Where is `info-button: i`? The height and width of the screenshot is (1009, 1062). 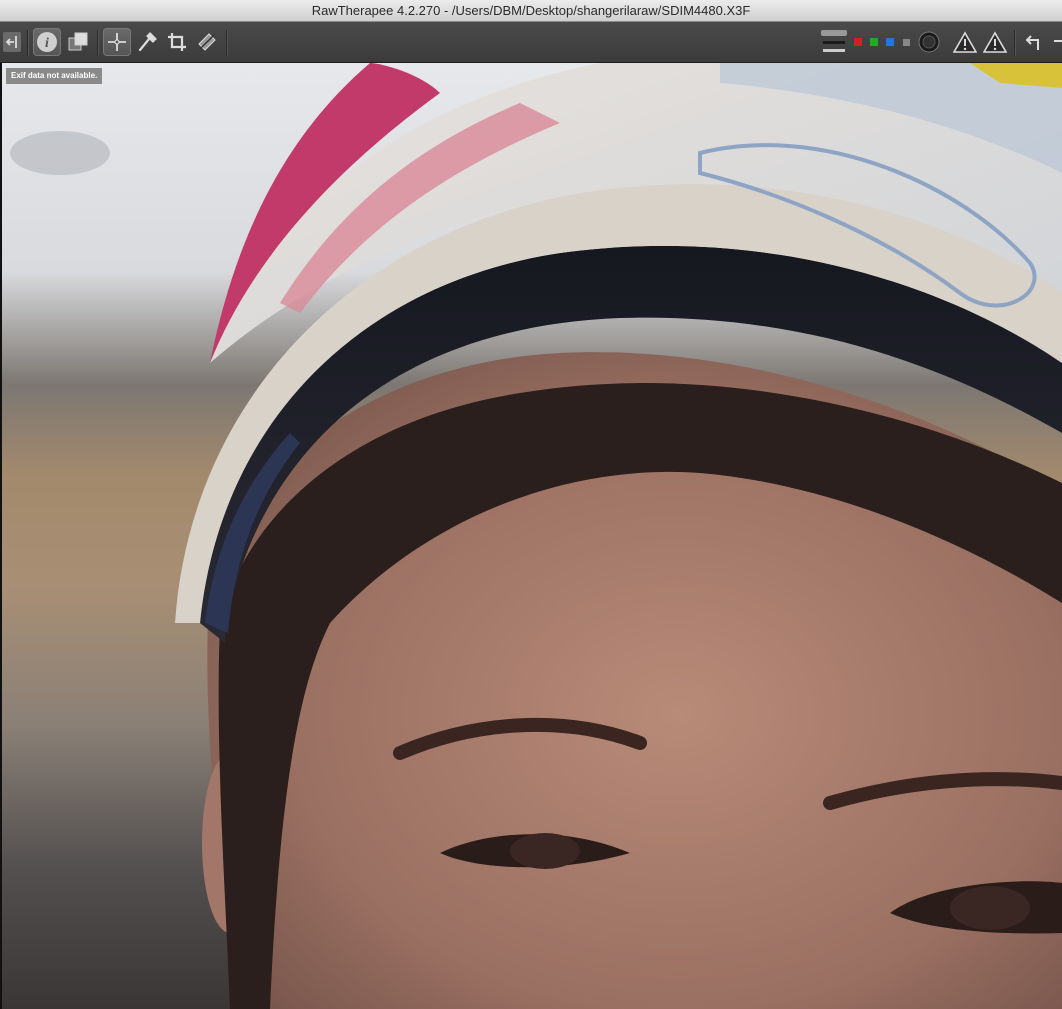
info-button: i is located at coordinates (47, 42).